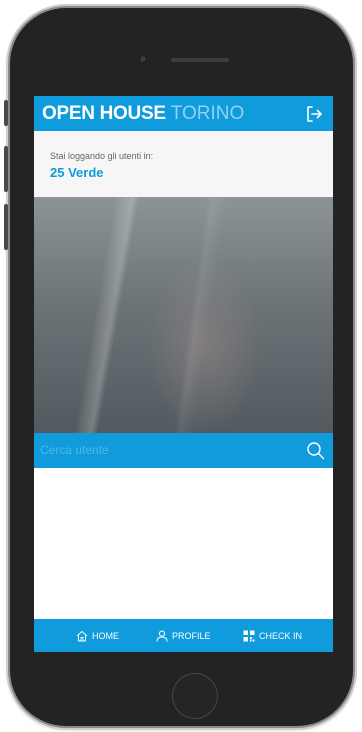 The image size is (362, 732). Describe the element at coordinates (6, 113) in the screenshot. I see `mute-switch` at that location.